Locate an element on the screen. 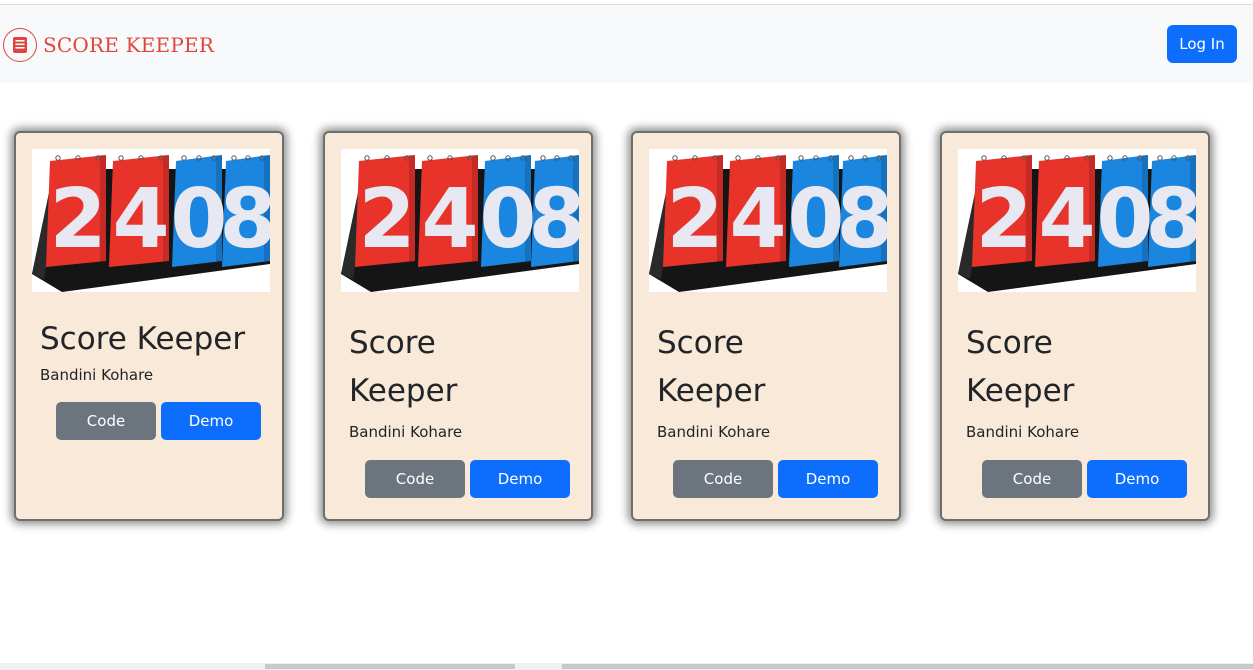  horizontal-scrollbar is located at coordinates (626, 666).